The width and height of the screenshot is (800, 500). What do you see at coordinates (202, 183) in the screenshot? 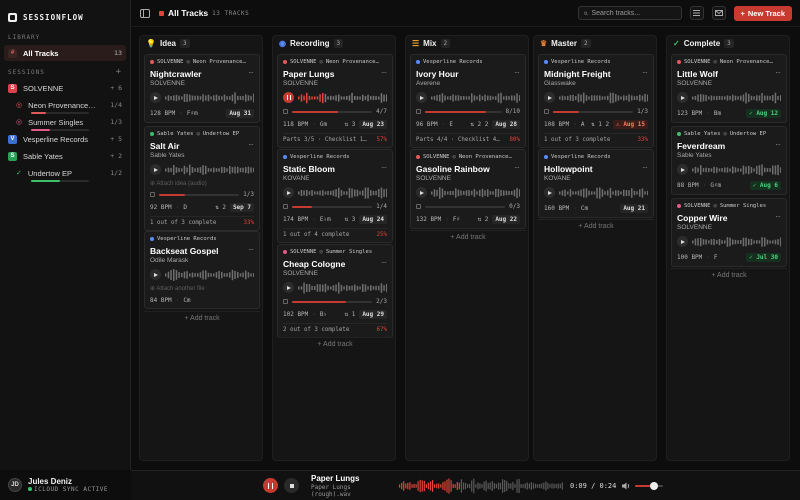
I see `attach-file-link: ⊕ Attach idea (audio)` at bounding box center [202, 183].